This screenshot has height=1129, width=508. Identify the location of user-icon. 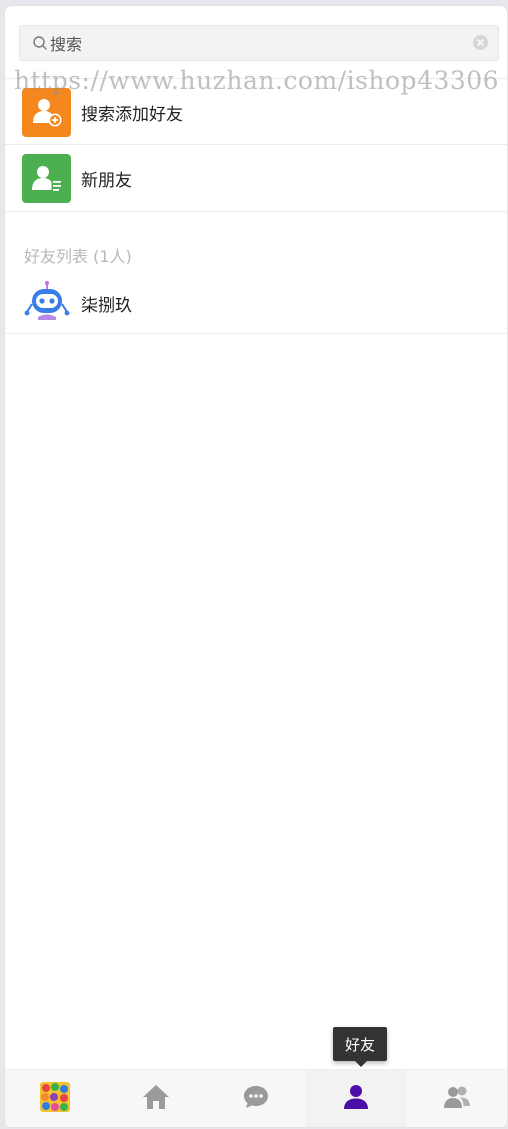
(356, 1099).